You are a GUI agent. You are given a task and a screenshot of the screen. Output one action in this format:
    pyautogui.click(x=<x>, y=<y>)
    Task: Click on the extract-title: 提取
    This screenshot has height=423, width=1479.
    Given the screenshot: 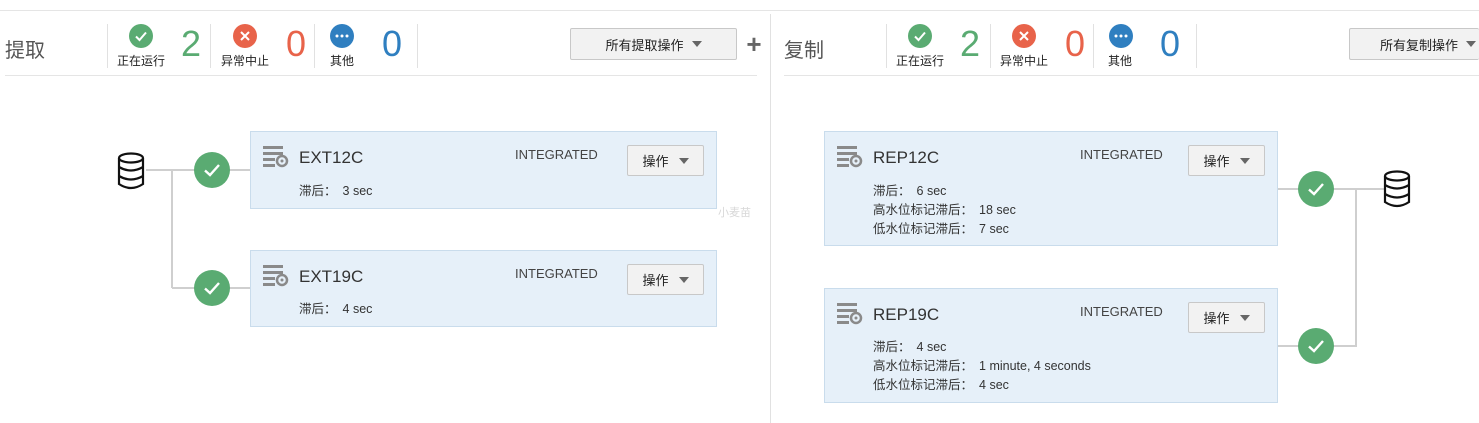 What is the action you would take?
    pyautogui.click(x=25, y=51)
    